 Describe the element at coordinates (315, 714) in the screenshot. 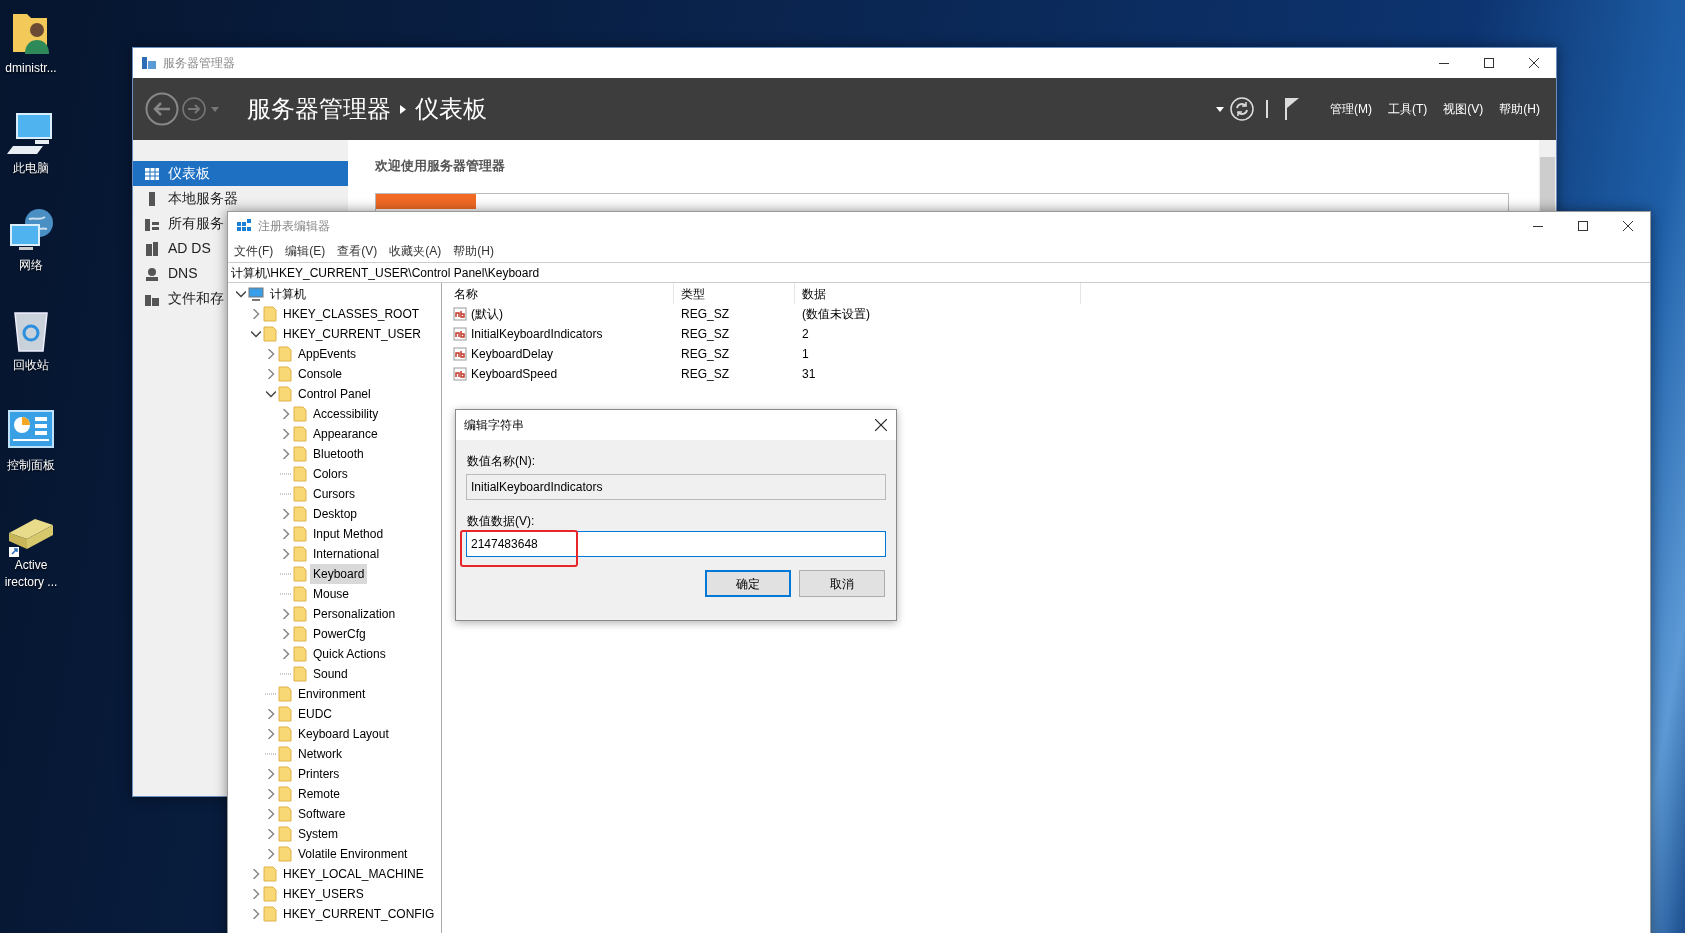

I see `tree-item: EUDC` at that location.